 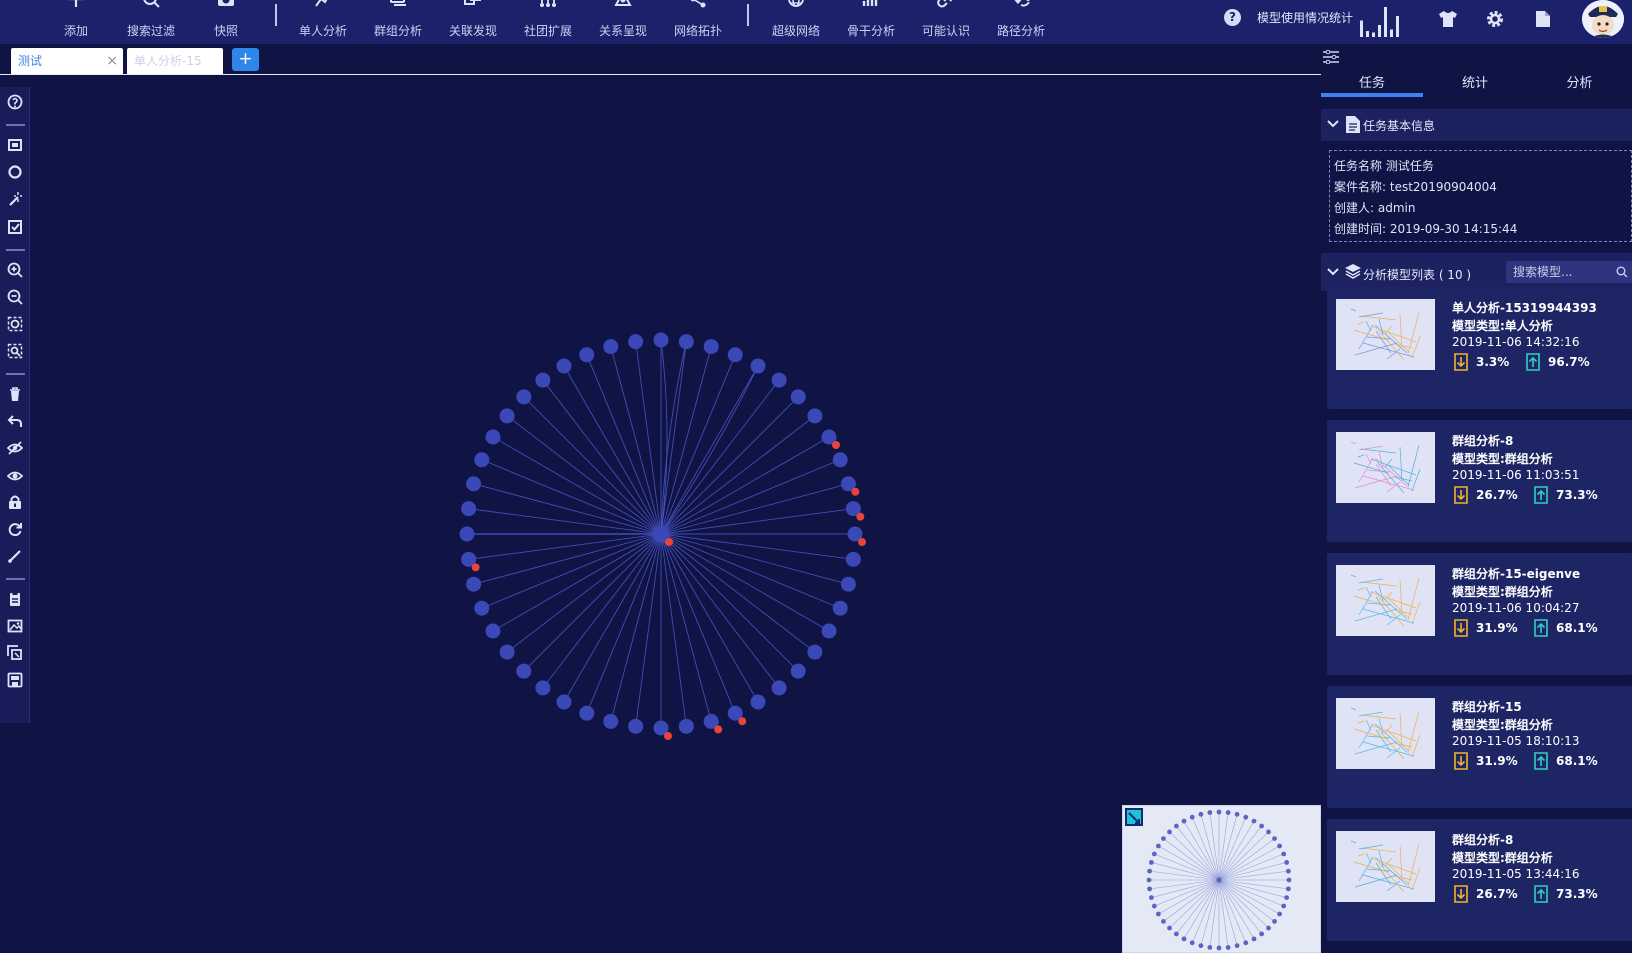 What do you see at coordinates (15, 599) in the screenshot?
I see `clipboard-icon` at bounding box center [15, 599].